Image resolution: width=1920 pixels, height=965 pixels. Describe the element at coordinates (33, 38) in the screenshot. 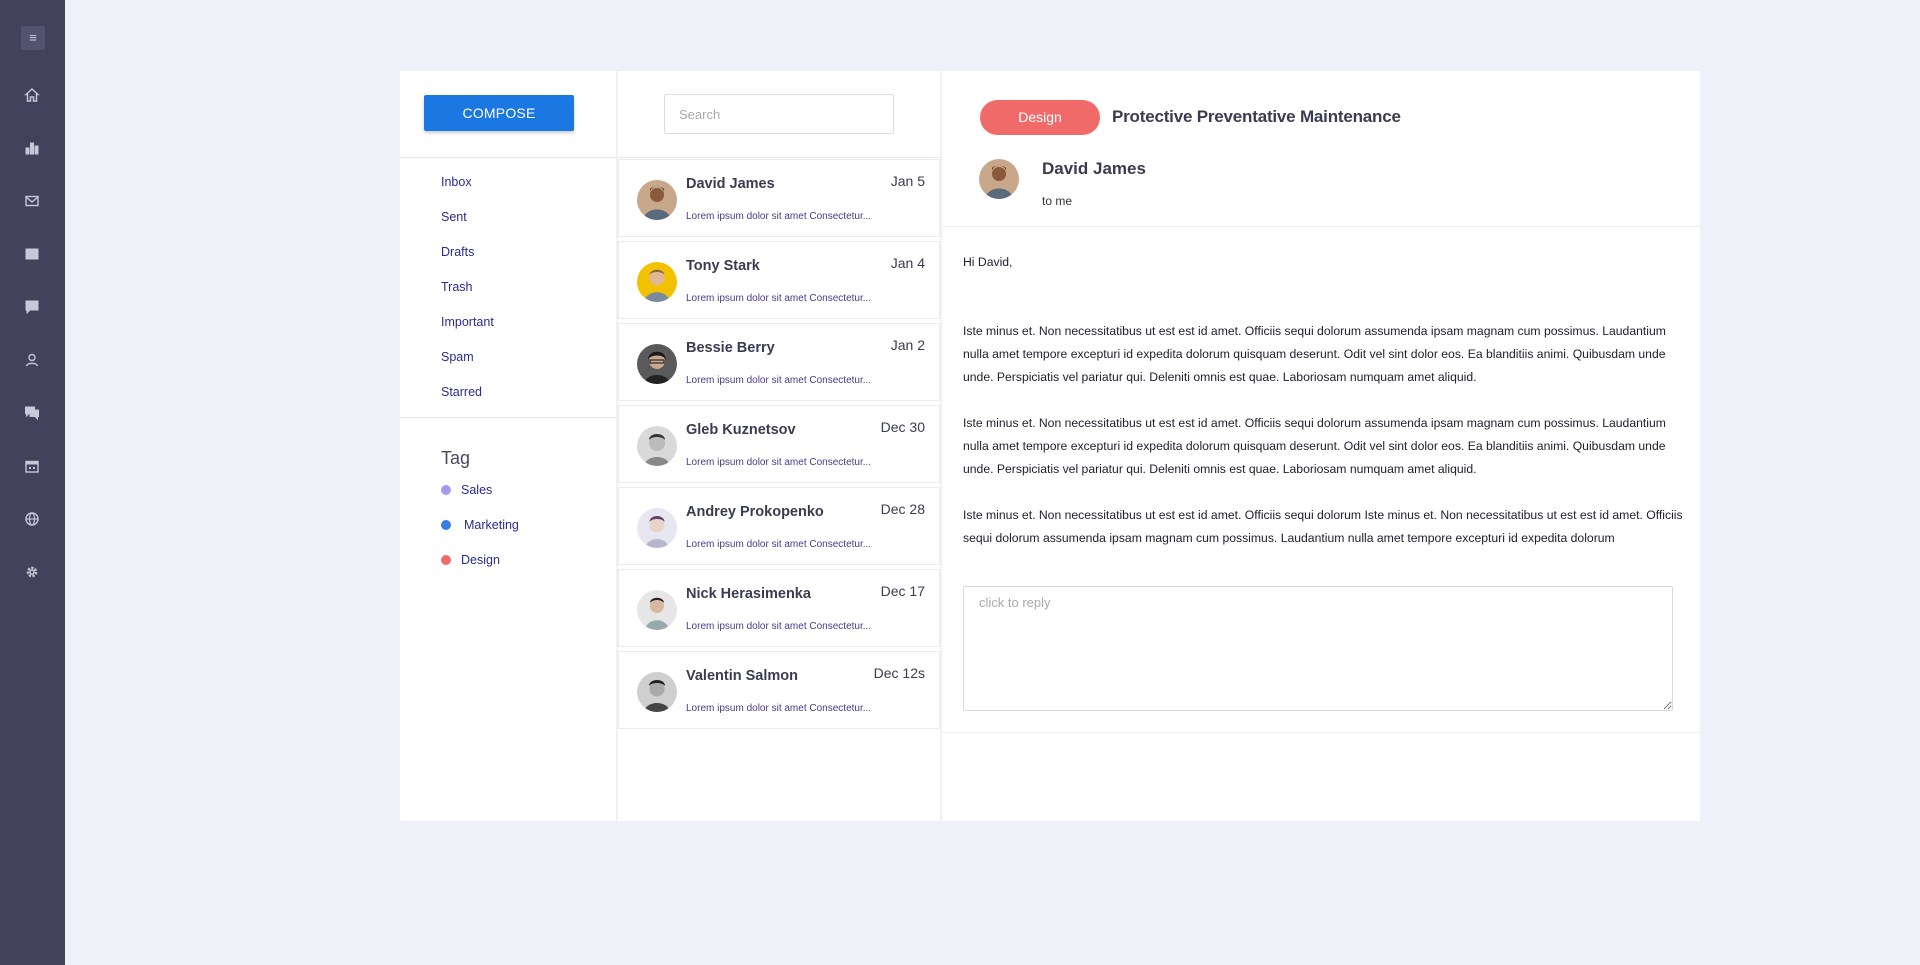

I see `menu-icon: ≡` at that location.